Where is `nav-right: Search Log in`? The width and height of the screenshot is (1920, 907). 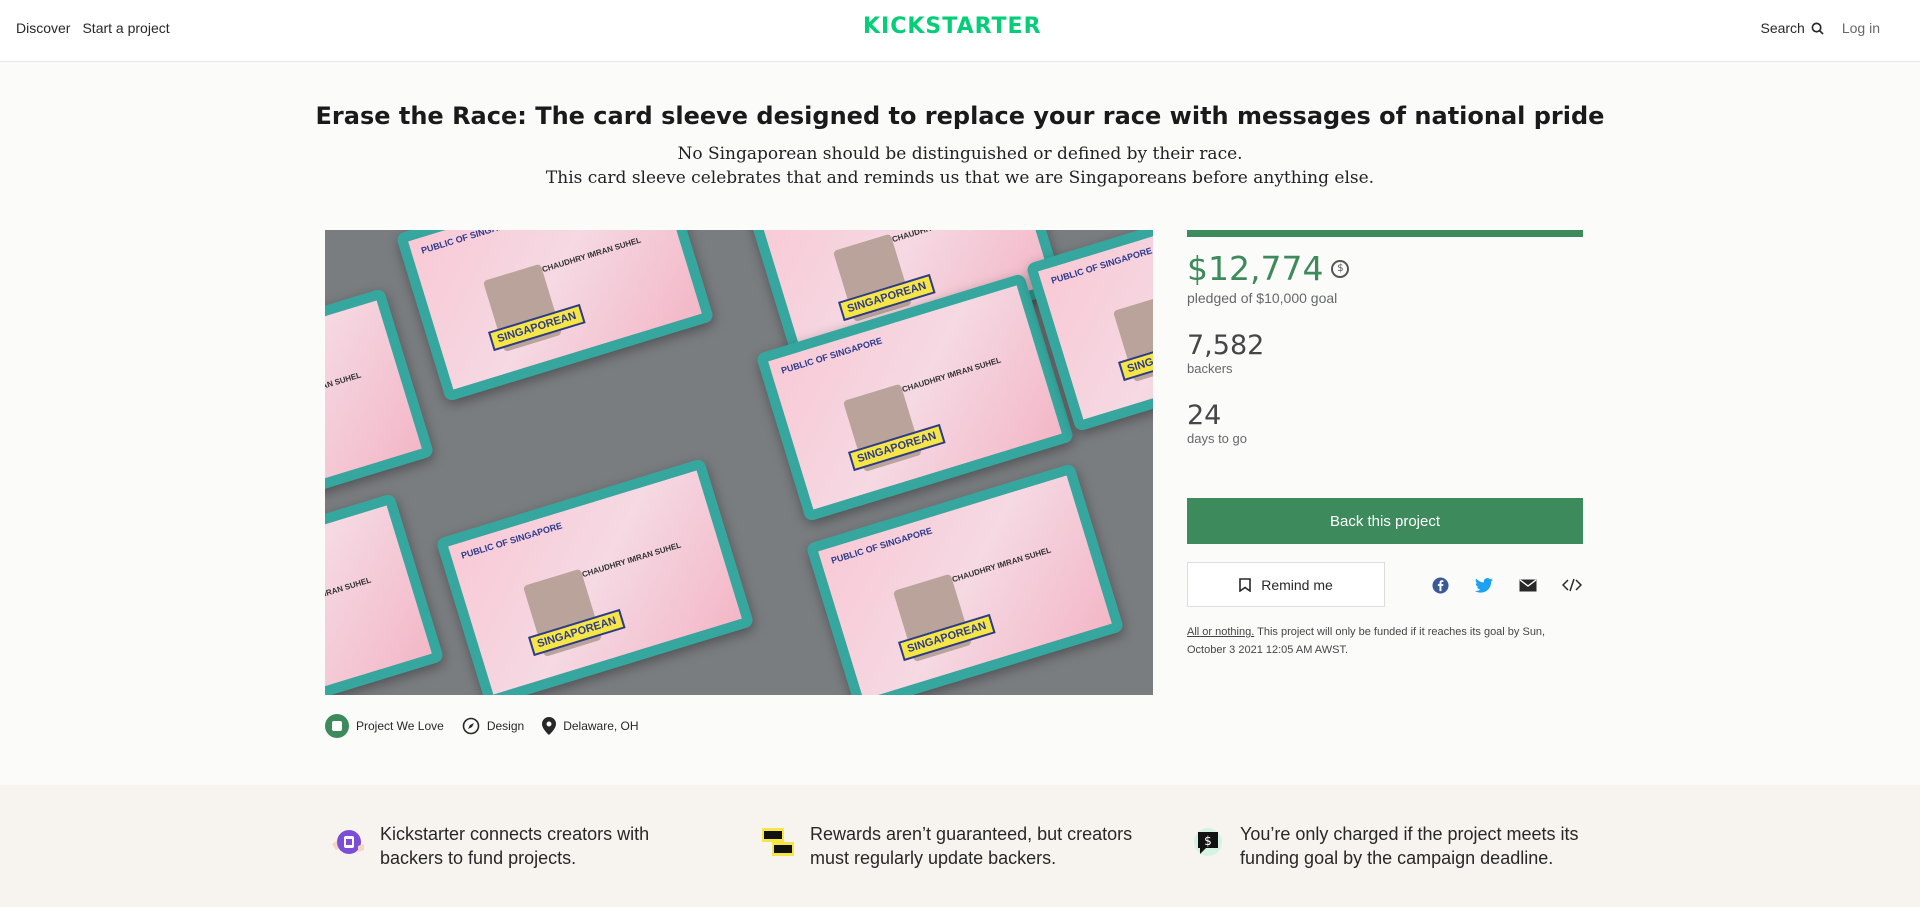
nav-right: Search Log in is located at coordinates (1820, 28).